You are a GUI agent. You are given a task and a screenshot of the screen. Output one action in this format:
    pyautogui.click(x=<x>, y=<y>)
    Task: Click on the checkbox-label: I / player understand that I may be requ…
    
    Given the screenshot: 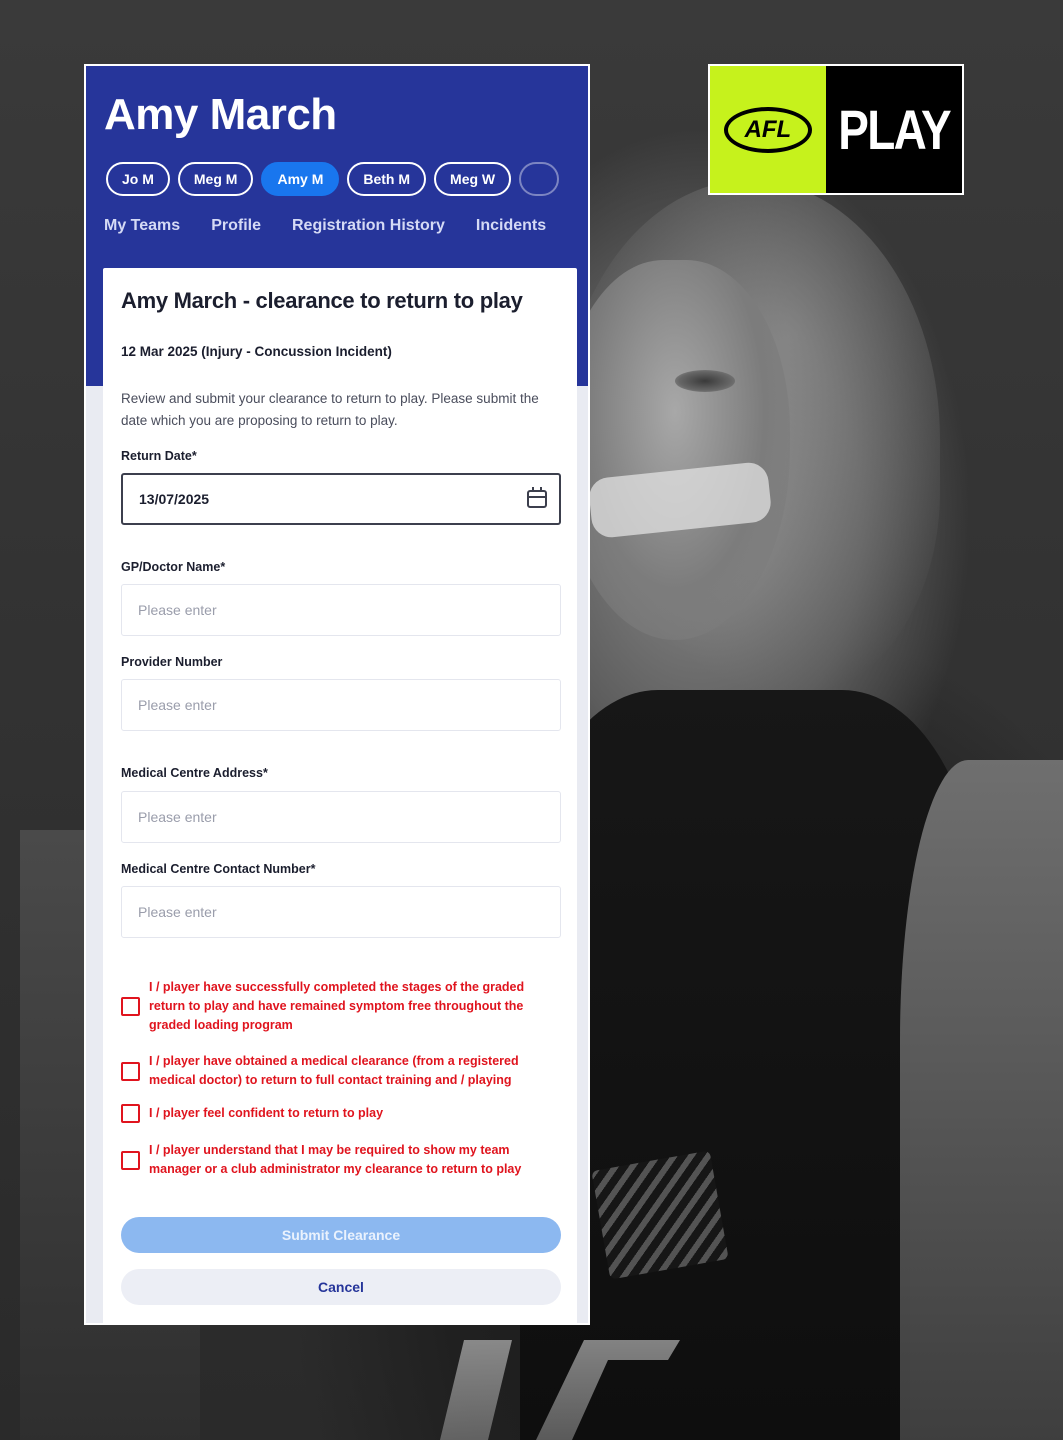 What is the action you would take?
    pyautogui.click(x=335, y=1159)
    